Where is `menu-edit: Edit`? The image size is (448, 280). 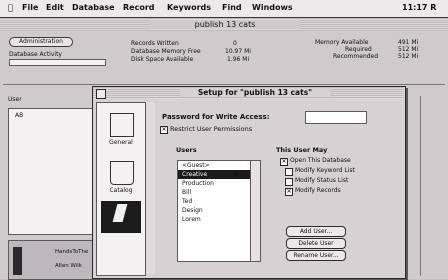
menu-edit: Edit is located at coordinates (55, 7).